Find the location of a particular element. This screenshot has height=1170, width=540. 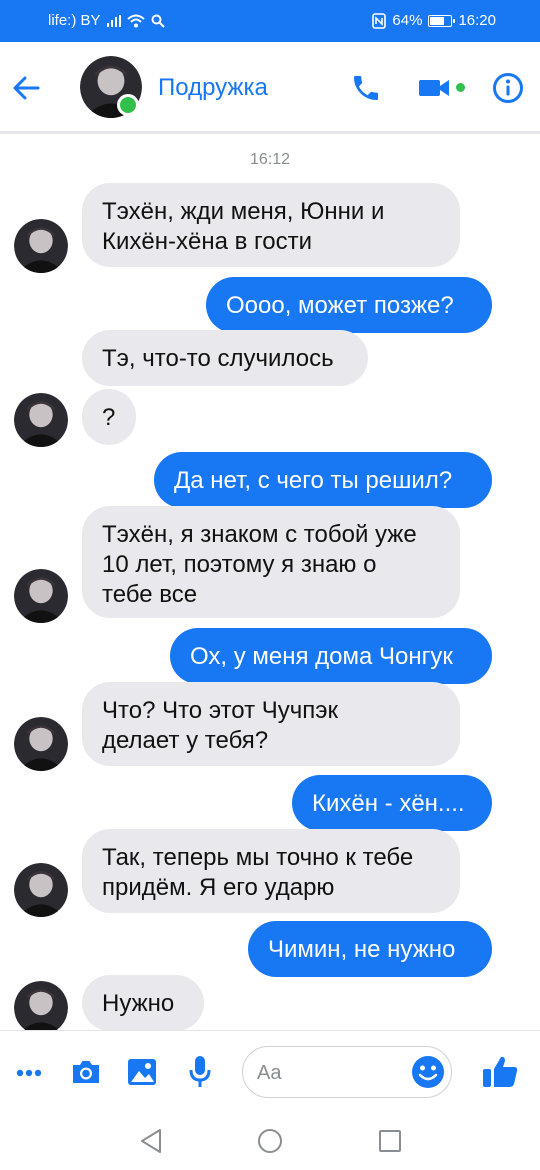

wifi-icon is located at coordinates (135, 20).